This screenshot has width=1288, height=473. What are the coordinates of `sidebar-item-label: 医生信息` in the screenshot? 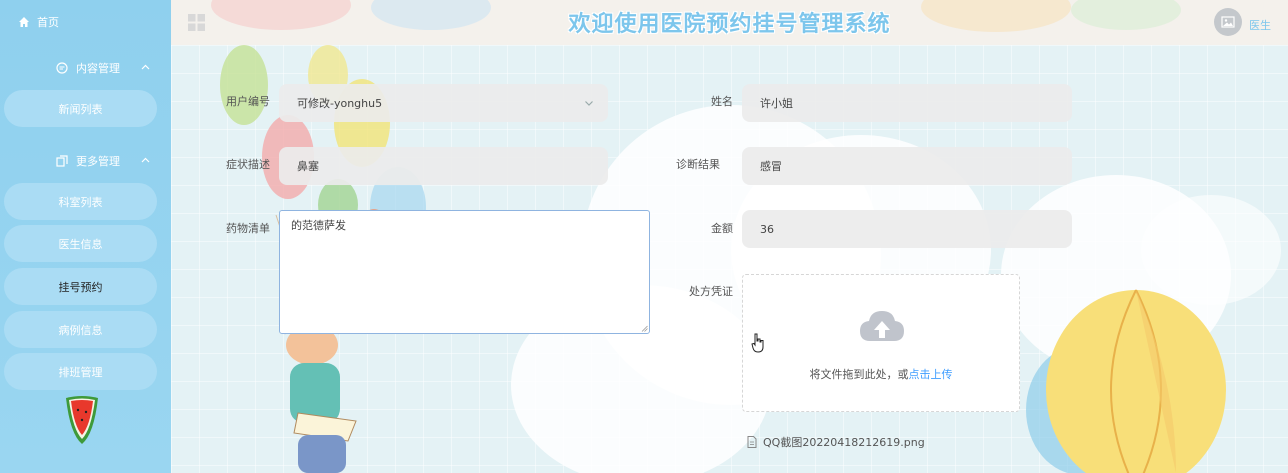 It's located at (80, 244).